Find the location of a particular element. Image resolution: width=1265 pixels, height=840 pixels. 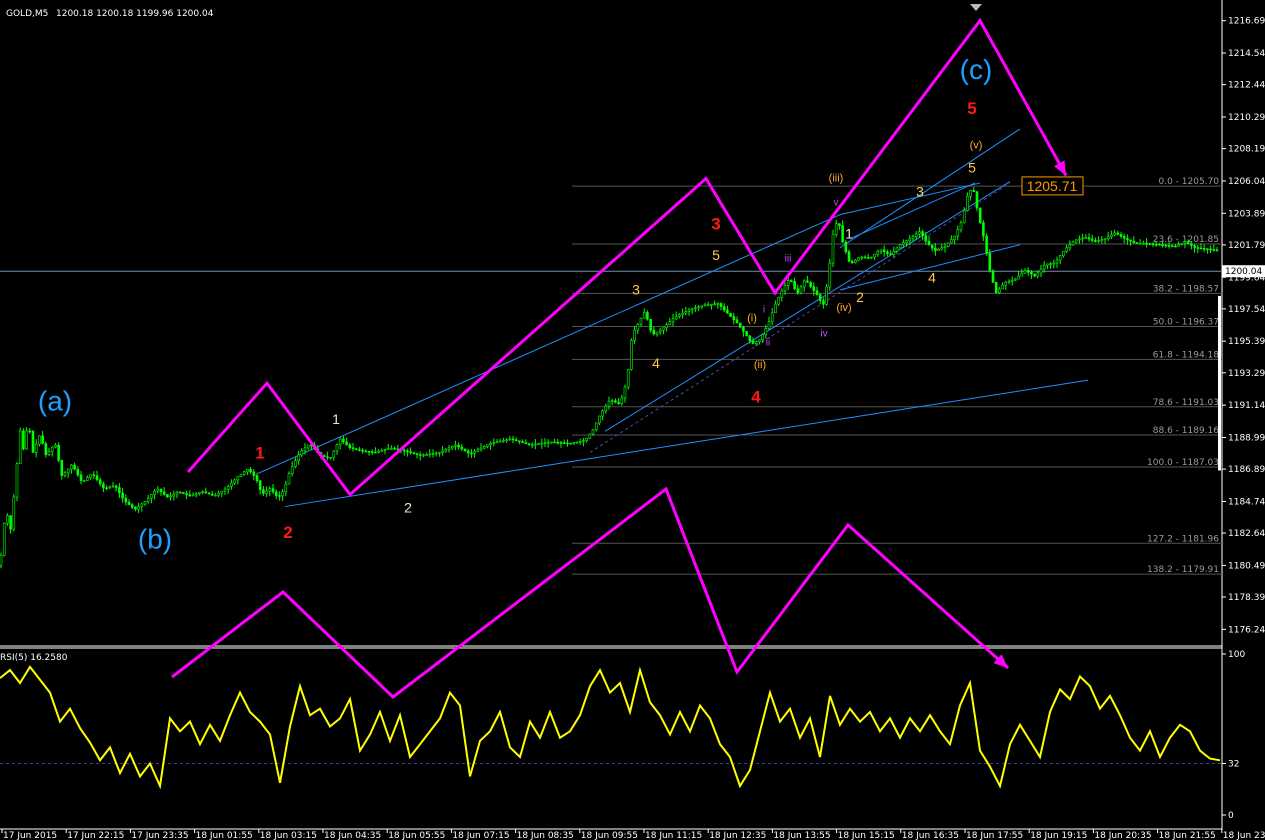

time-tick-label: 18 Jun 12:35 is located at coordinates (737, 835).